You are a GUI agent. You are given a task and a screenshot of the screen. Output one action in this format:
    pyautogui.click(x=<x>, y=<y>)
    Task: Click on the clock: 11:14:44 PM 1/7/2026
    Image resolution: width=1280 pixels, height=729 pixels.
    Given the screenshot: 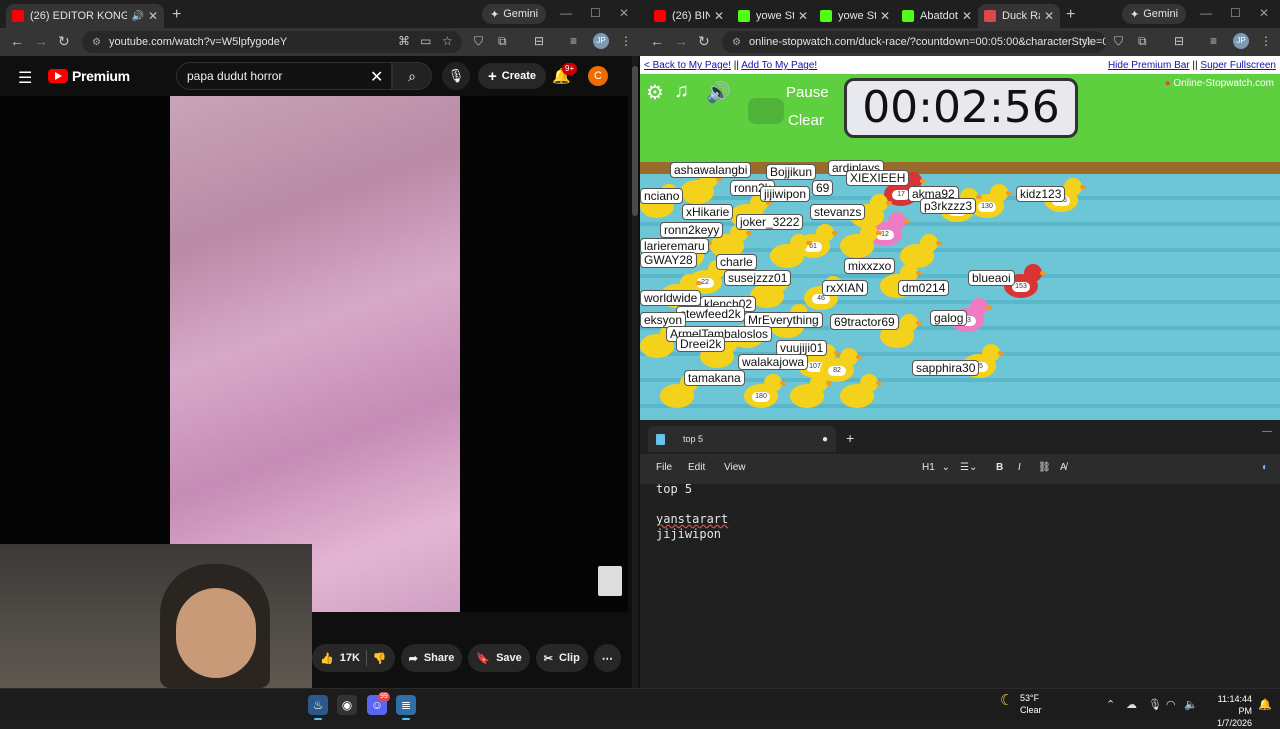 What is the action you would take?
    pyautogui.click(x=1227, y=711)
    